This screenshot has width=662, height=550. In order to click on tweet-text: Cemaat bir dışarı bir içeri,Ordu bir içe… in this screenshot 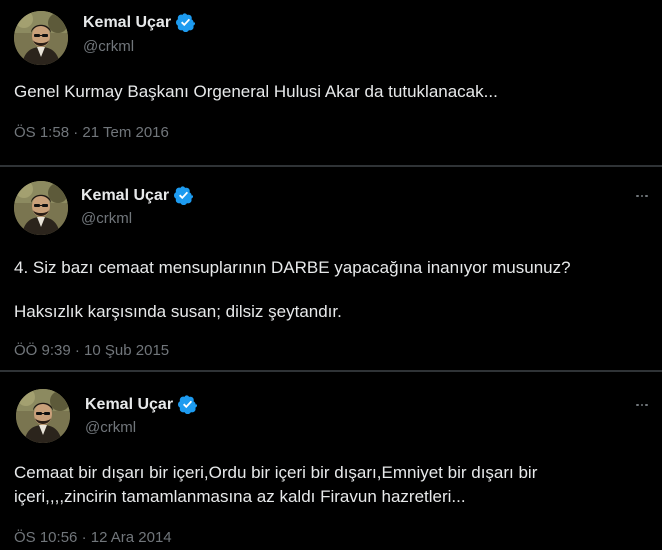, I will do `click(329, 485)`.